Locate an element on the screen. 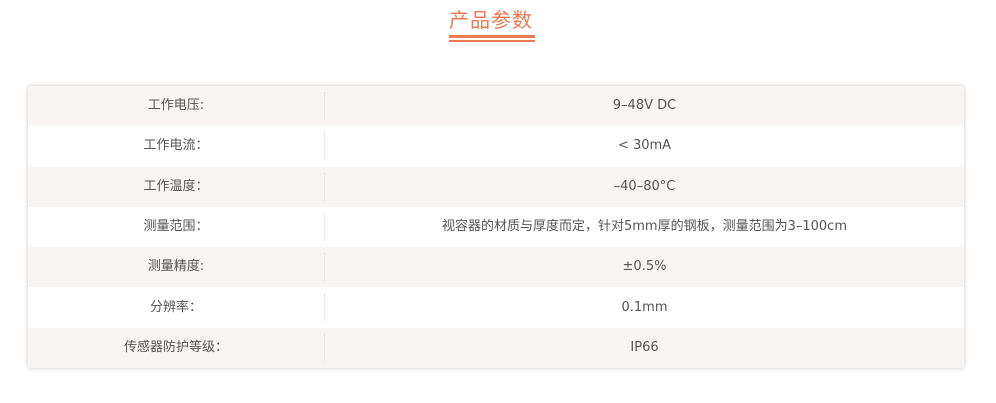 The height and width of the screenshot is (403, 996). section-title: 产品参数 is located at coordinates (491, 20).